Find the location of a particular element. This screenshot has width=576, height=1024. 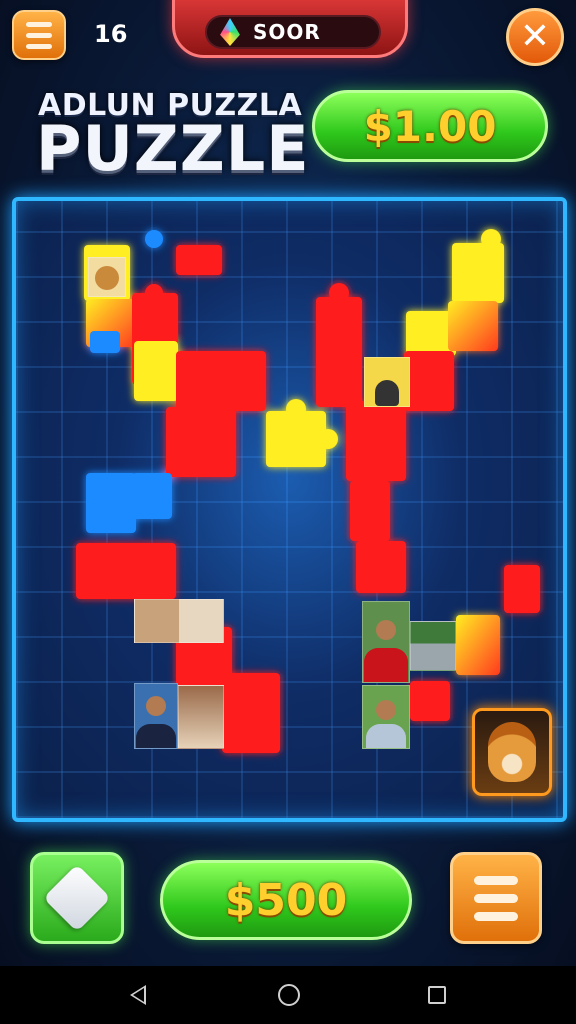

list-button is located at coordinates (496, 898).